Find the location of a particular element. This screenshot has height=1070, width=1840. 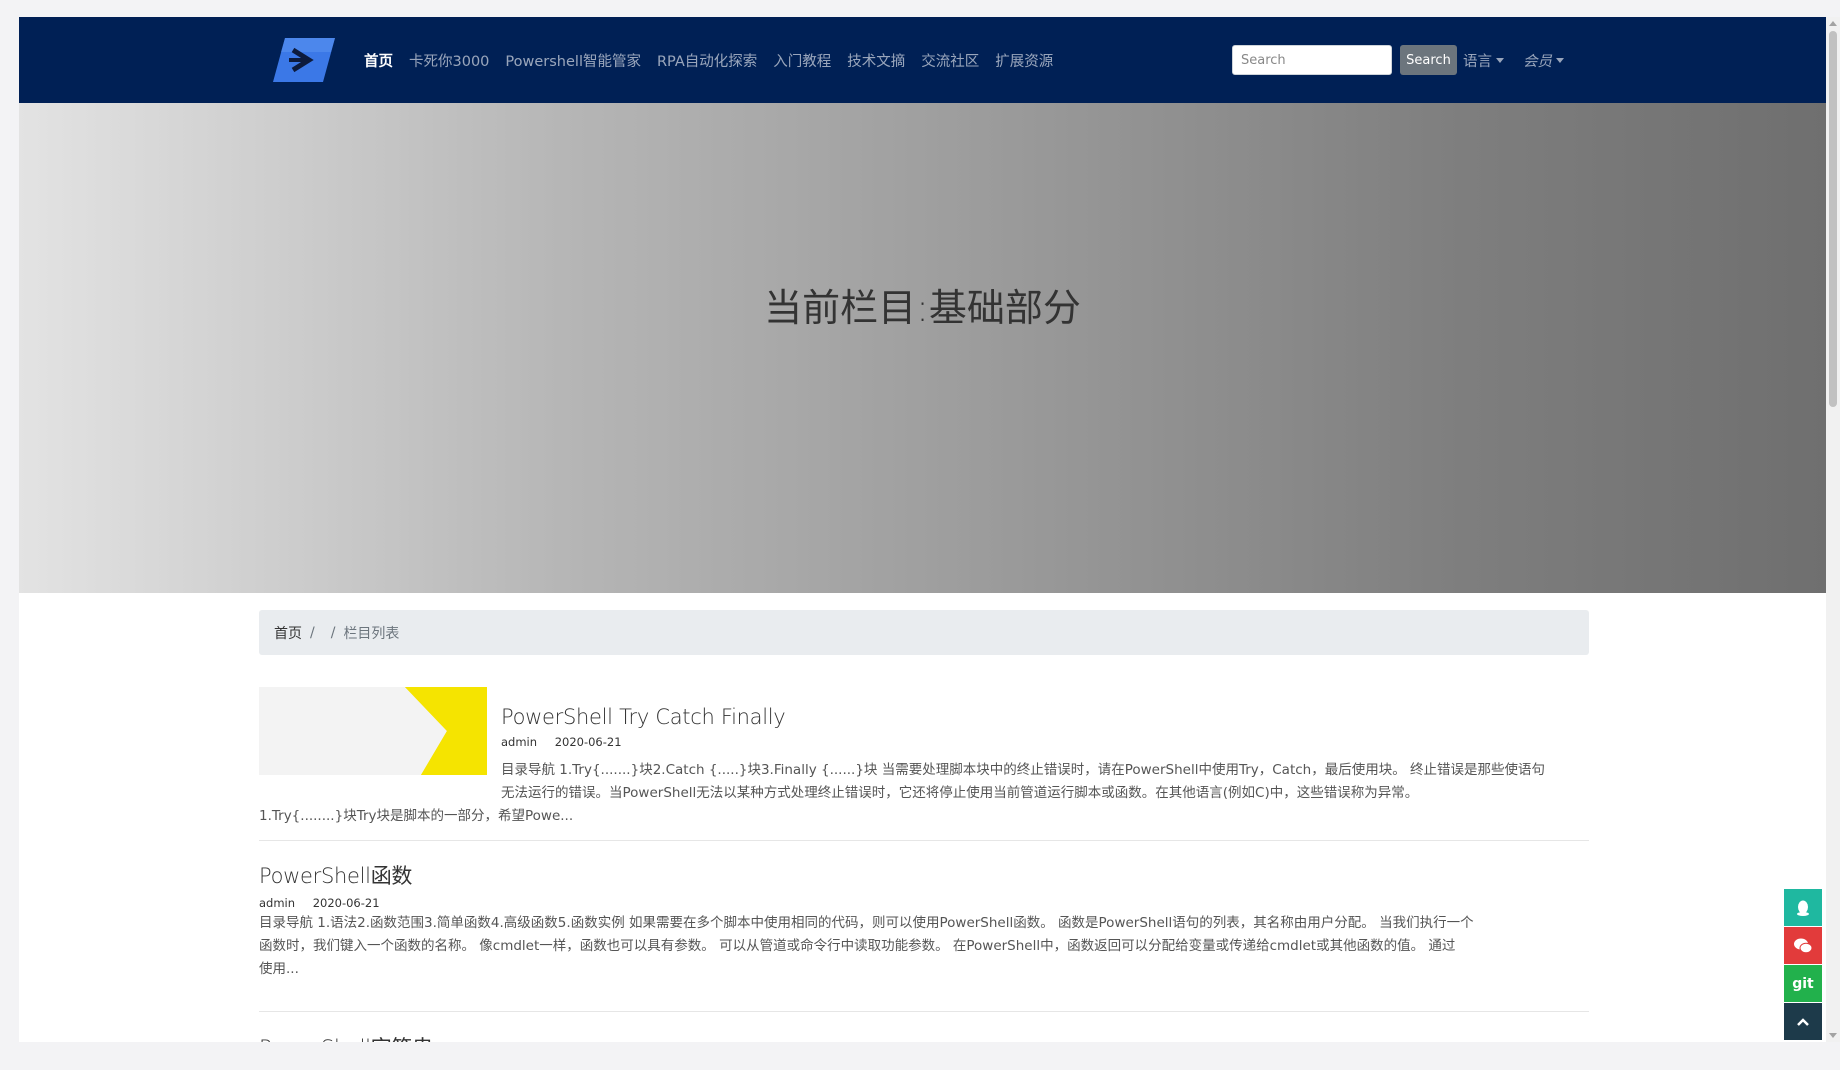

nav-item-tech-digest: 技术文摘 is located at coordinates (876, 60).